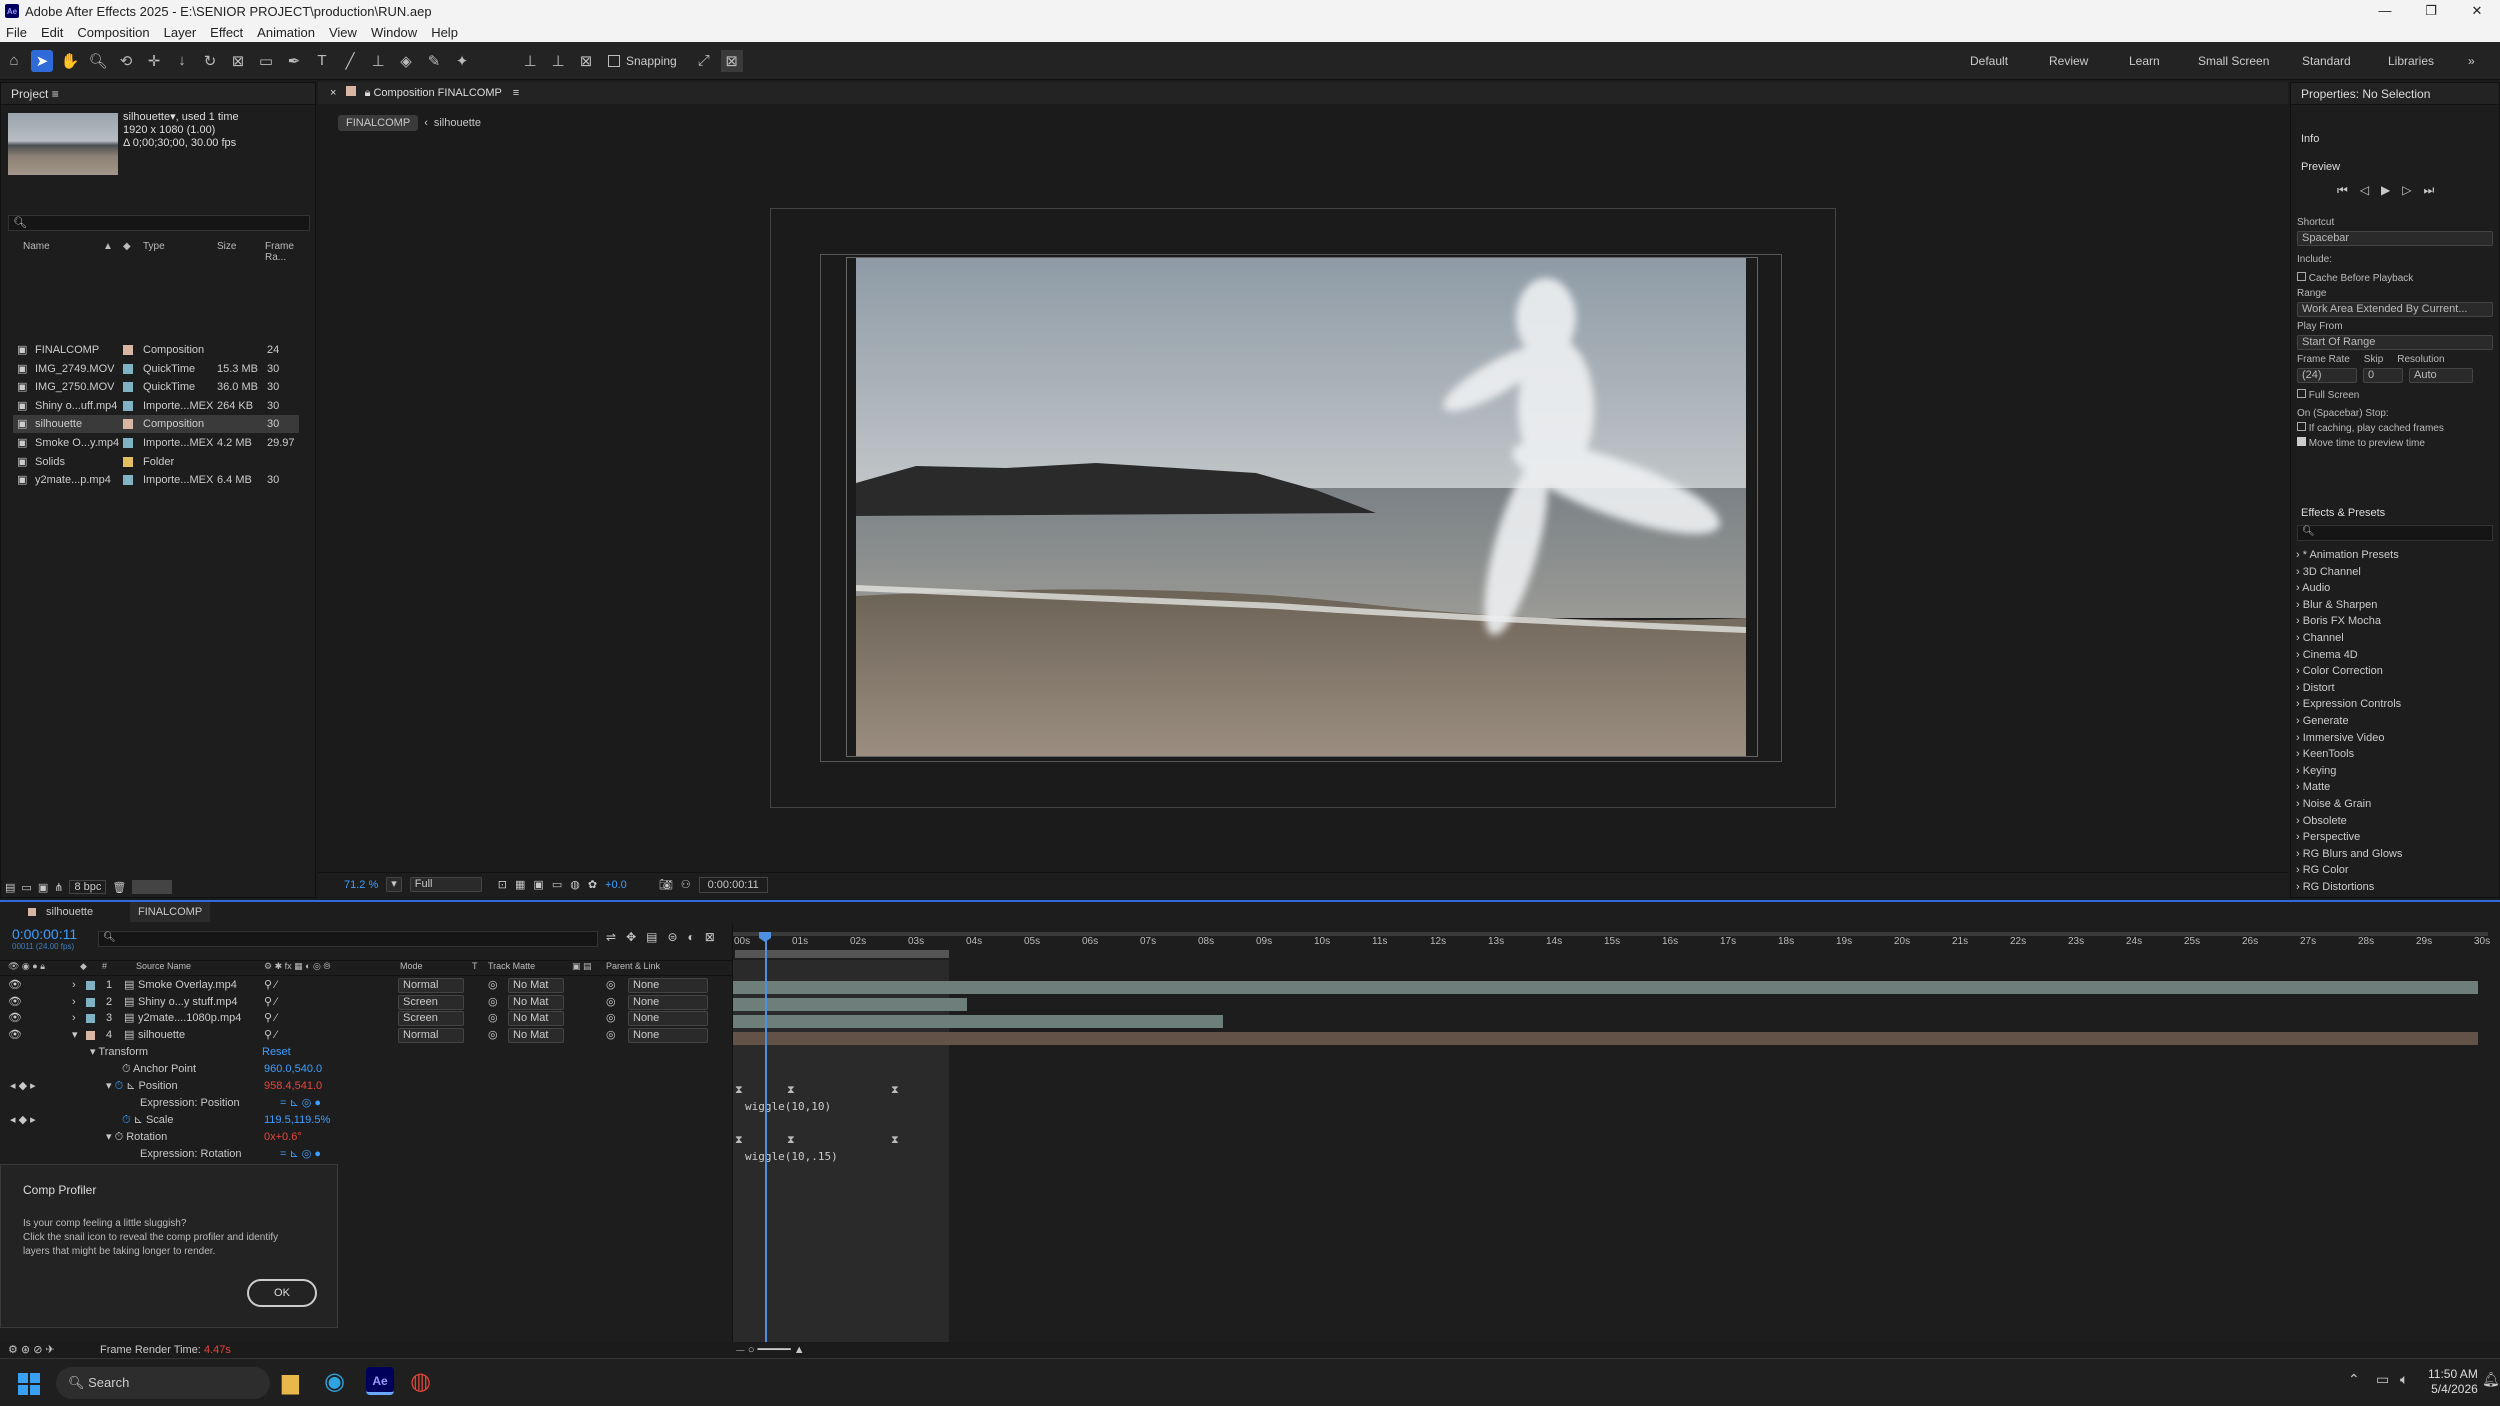 This screenshot has height=1406, width=2500. I want to click on show-snapshot-icon: ⚇, so click(686, 884).